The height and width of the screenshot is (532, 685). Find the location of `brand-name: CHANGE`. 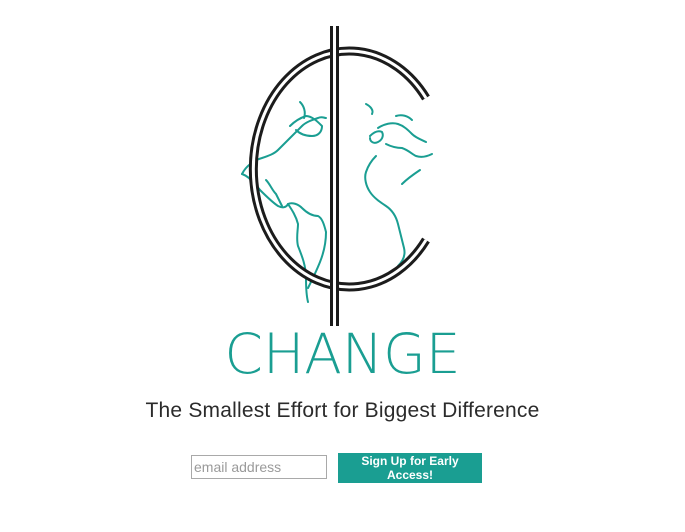

brand-name: CHANGE is located at coordinates (342, 354).